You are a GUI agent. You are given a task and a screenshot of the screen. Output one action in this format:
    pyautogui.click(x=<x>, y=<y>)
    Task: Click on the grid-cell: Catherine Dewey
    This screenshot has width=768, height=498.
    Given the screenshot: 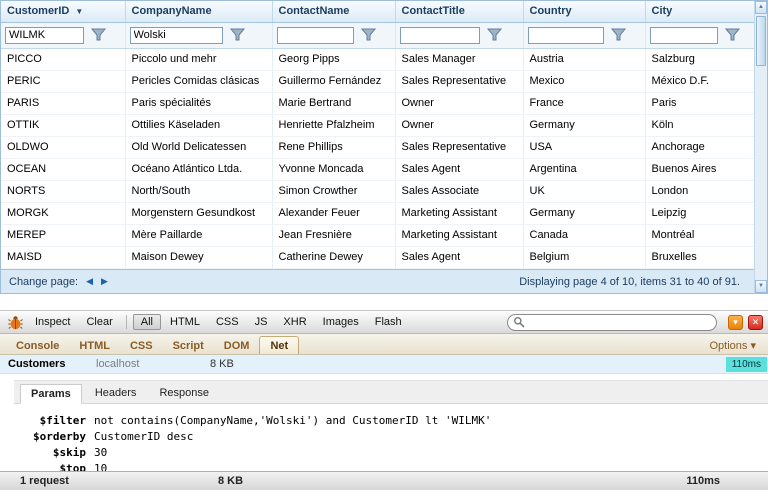 What is the action you would take?
    pyautogui.click(x=334, y=257)
    